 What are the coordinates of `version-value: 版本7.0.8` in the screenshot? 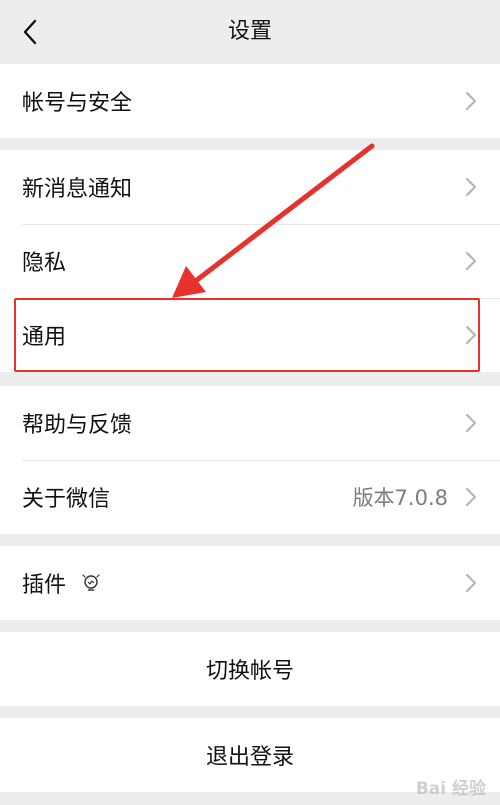 It's located at (400, 498).